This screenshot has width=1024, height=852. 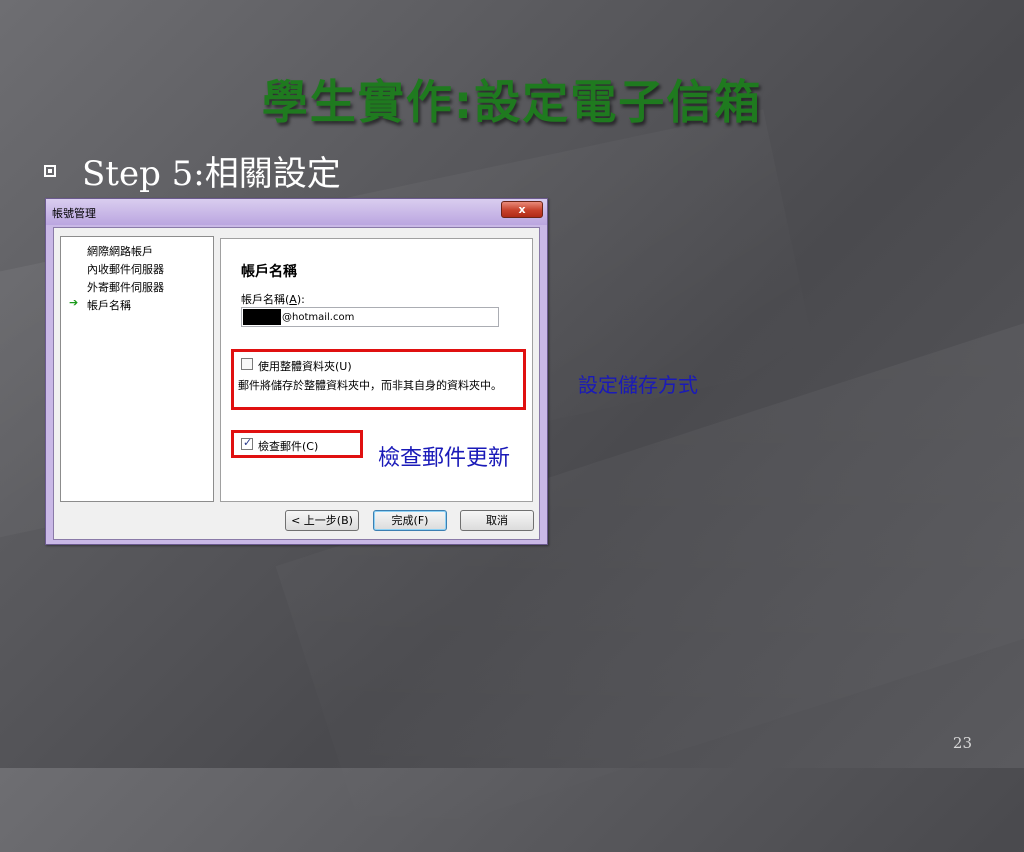 I want to click on back-button: < 上一步(B), so click(x=322, y=520).